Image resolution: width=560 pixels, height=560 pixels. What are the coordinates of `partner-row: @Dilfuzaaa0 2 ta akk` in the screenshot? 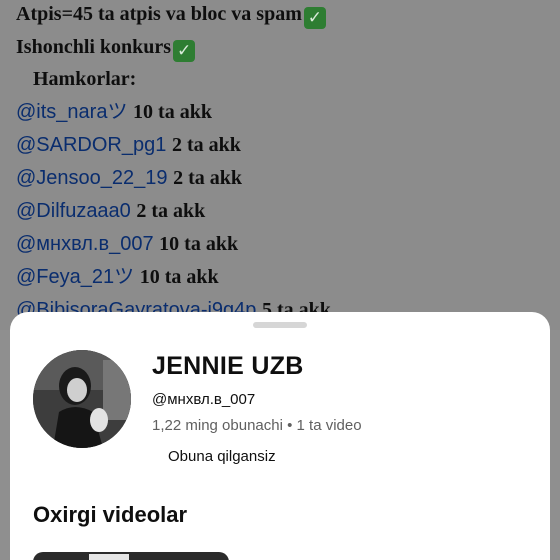 It's located at (110, 211).